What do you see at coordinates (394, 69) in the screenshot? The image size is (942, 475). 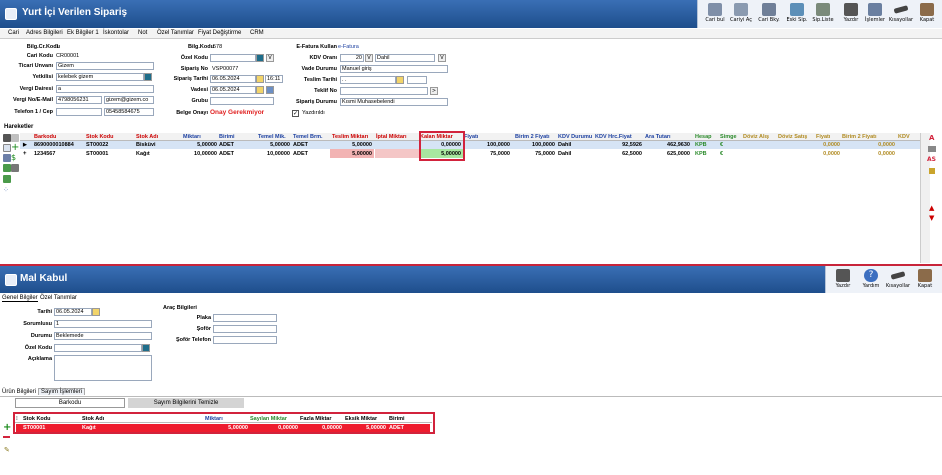 I see `vade-durumu-select: Manuel giriş` at bounding box center [394, 69].